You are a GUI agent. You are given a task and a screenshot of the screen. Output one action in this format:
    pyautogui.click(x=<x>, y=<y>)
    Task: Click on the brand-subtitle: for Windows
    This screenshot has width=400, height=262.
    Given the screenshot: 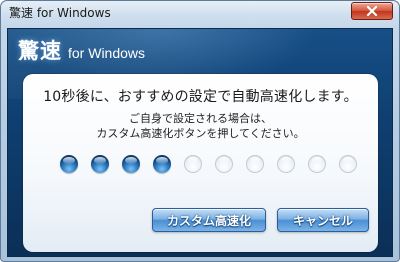 What is the action you would take?
    pyautogui.click(x=107, y=53)
    